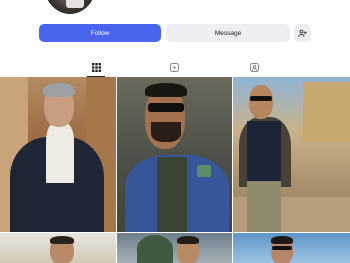 This screenshot has width=350, height=263. I want to click on tab-reels, so click(174, 68).